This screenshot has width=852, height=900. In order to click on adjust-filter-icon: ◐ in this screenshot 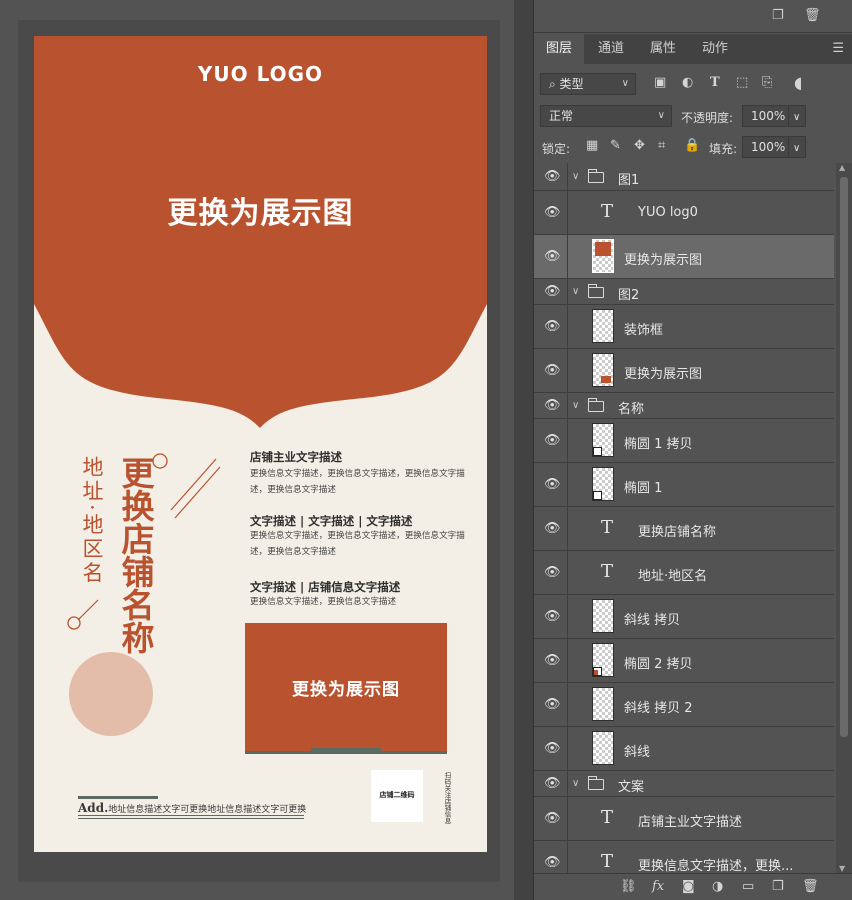, I will do `click(687, 82)`.